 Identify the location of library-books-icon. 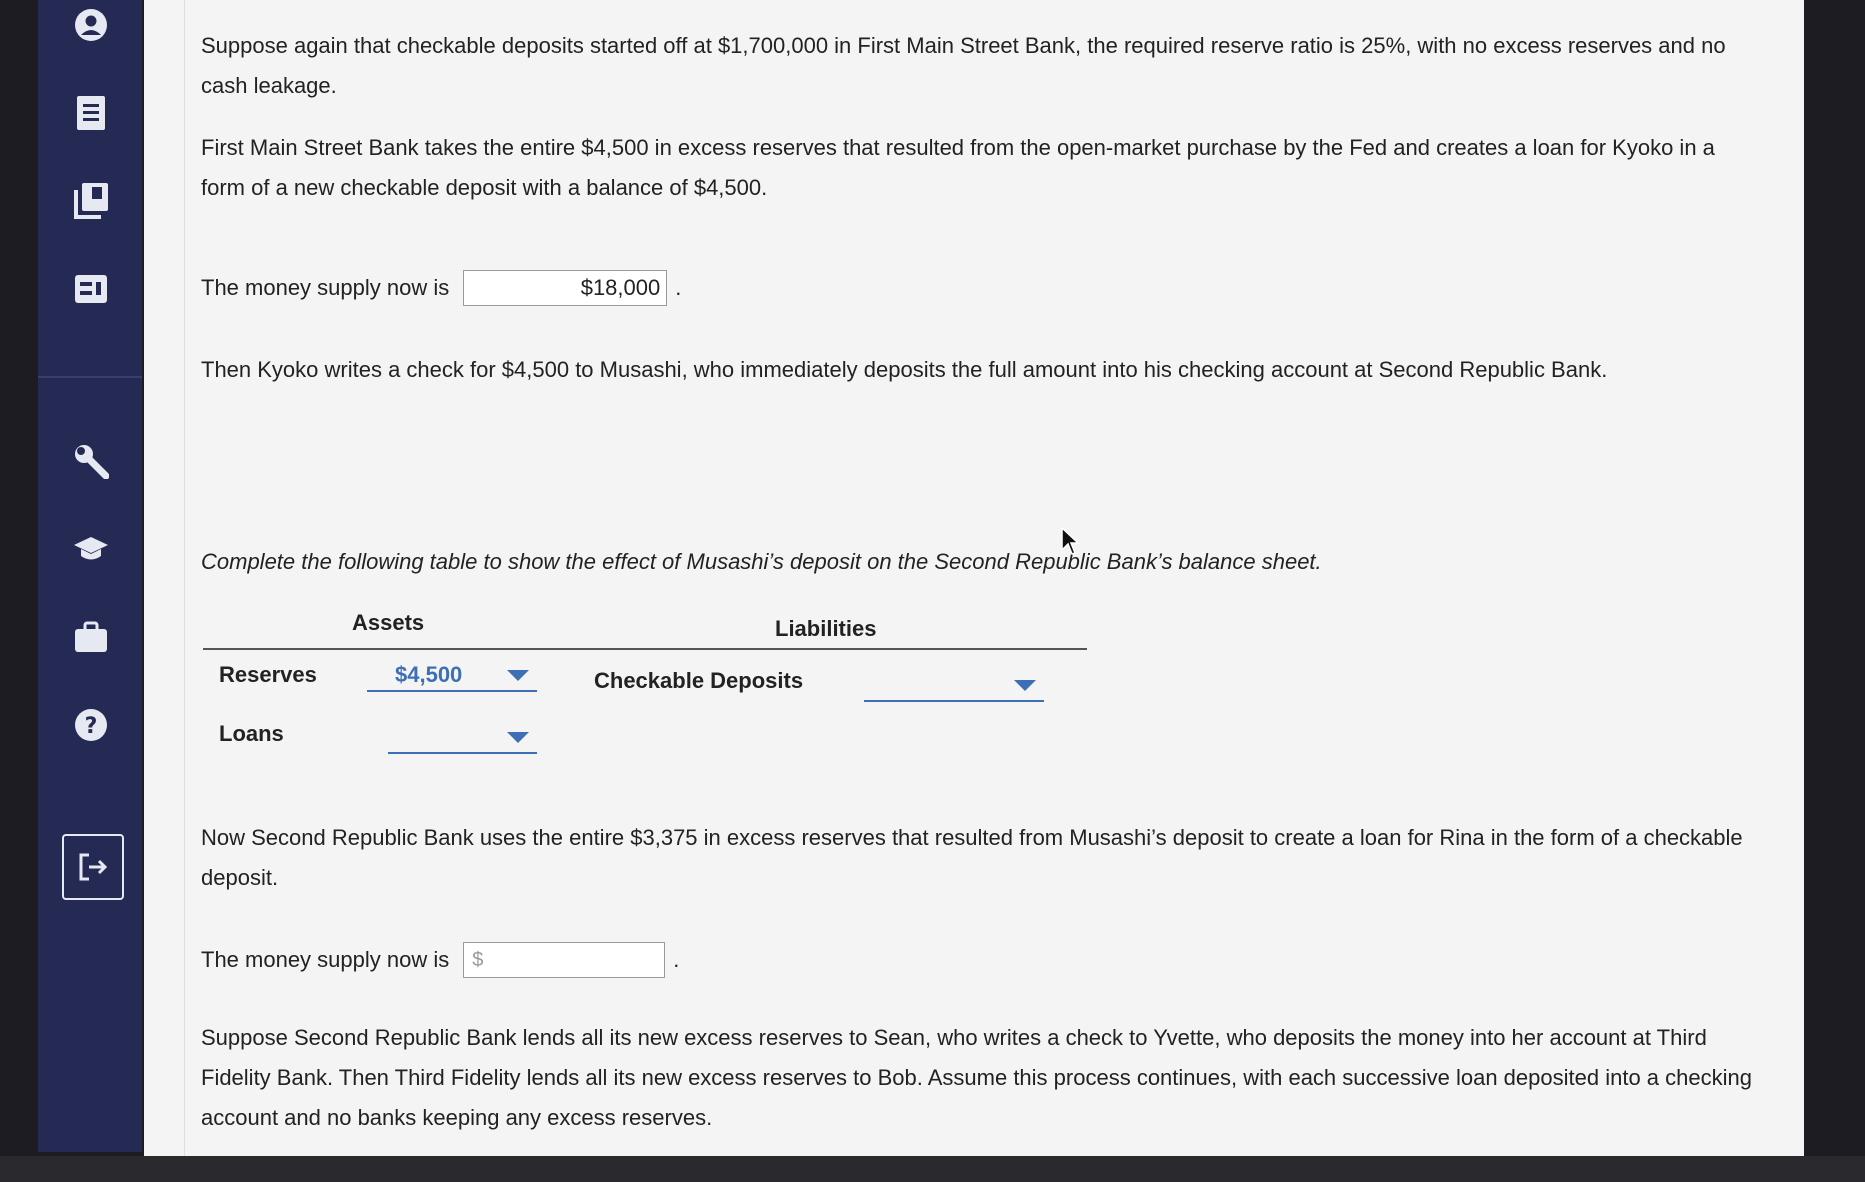
(91, 201).